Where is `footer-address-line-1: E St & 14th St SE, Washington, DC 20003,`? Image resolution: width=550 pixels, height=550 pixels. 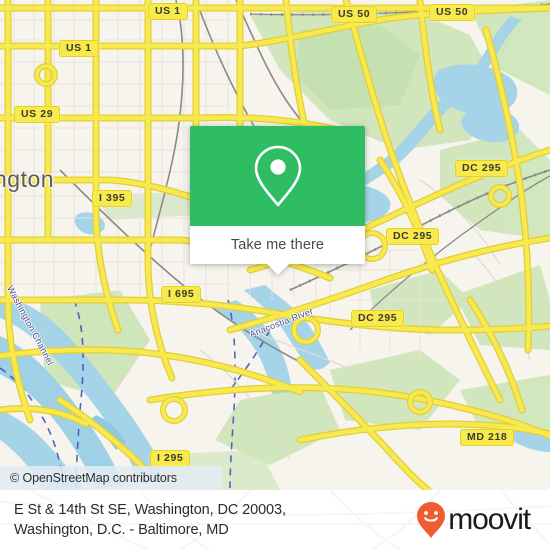
footer-address-line-1: E St & 14th St SE, Washington, DC 20003, is located at coordinates (150, 510).